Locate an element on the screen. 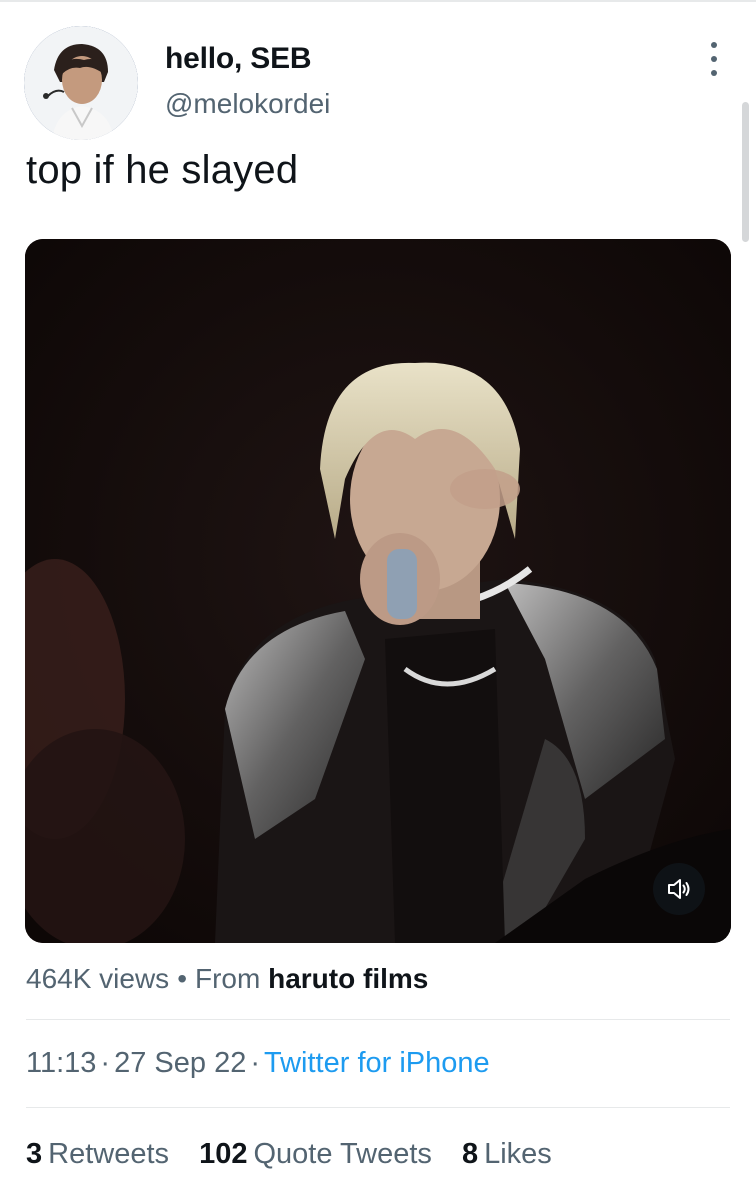 This screenshot has width=756, height=1200. likes-count: 8 is located at coordinates (470, 1154).